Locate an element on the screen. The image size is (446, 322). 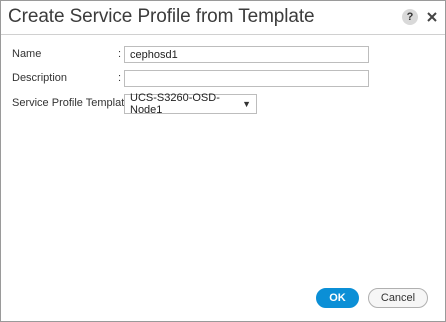
description-input is located at coordinates (246, 78).